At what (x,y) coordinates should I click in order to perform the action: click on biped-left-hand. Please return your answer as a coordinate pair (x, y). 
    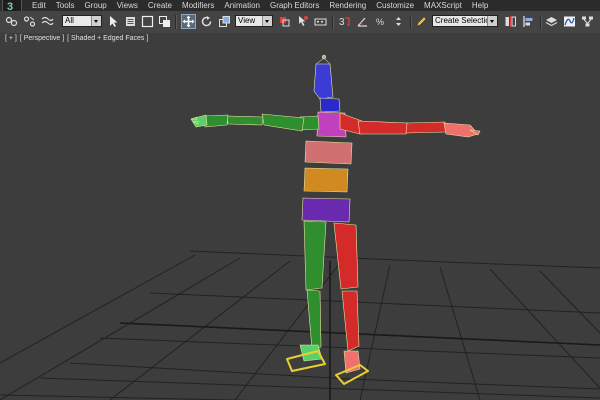
    Looking at the image, I should click on (199, 121).